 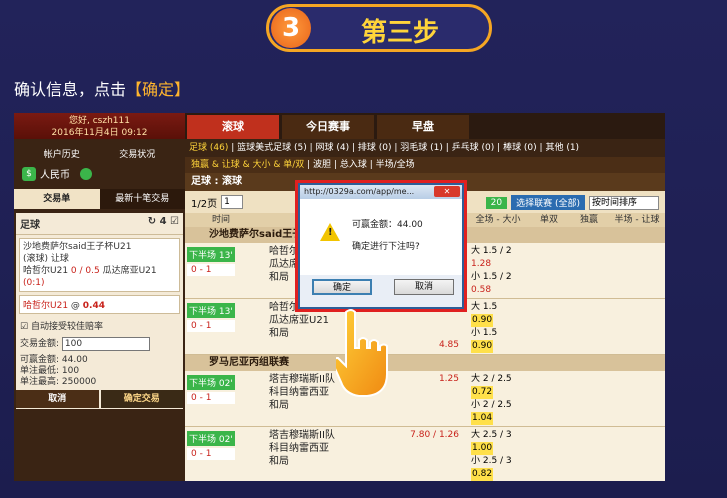 I want to click on user-datetime: 2016年11月4日 09:12, so click(x=99, y=133).